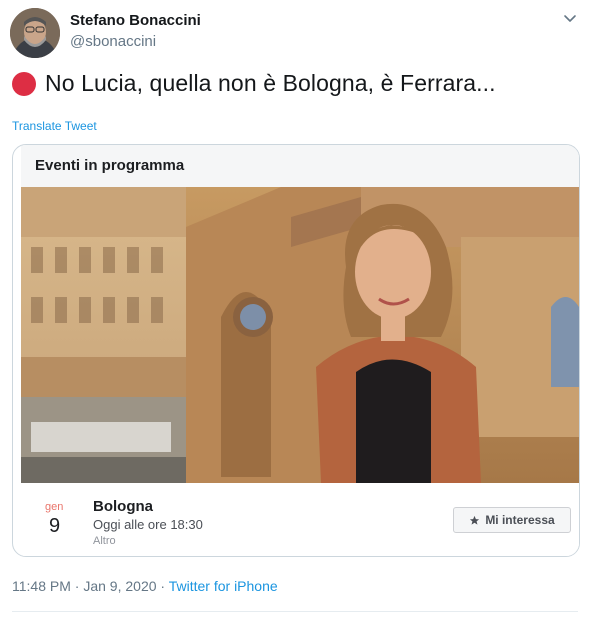 This screenshot has height=625, width=593. Describe the element at coordinates (148, 524) in the screenshot. I see `event-time: Oggi alle ore 18:30` at that location.